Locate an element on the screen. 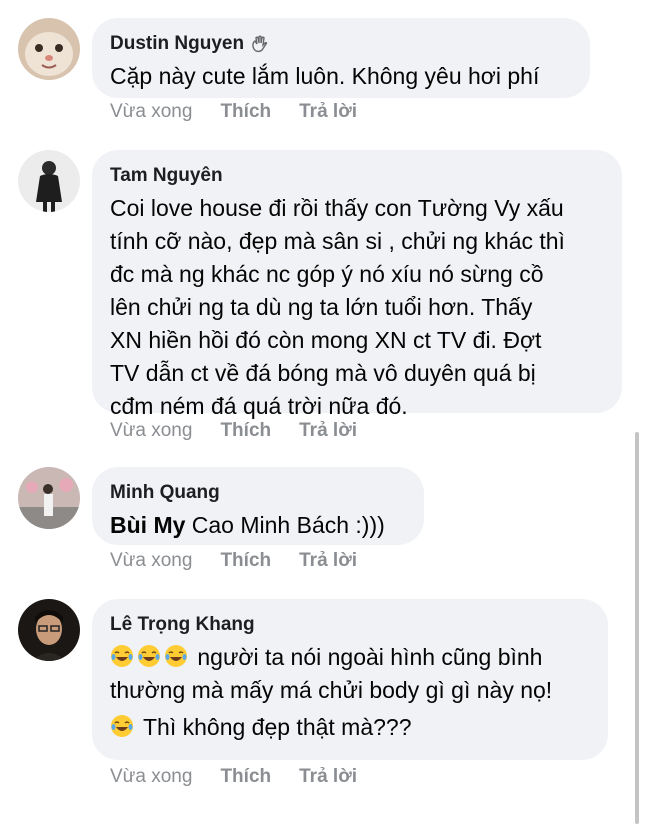  cat-avatar-icon is located at coordinates (49, 49).